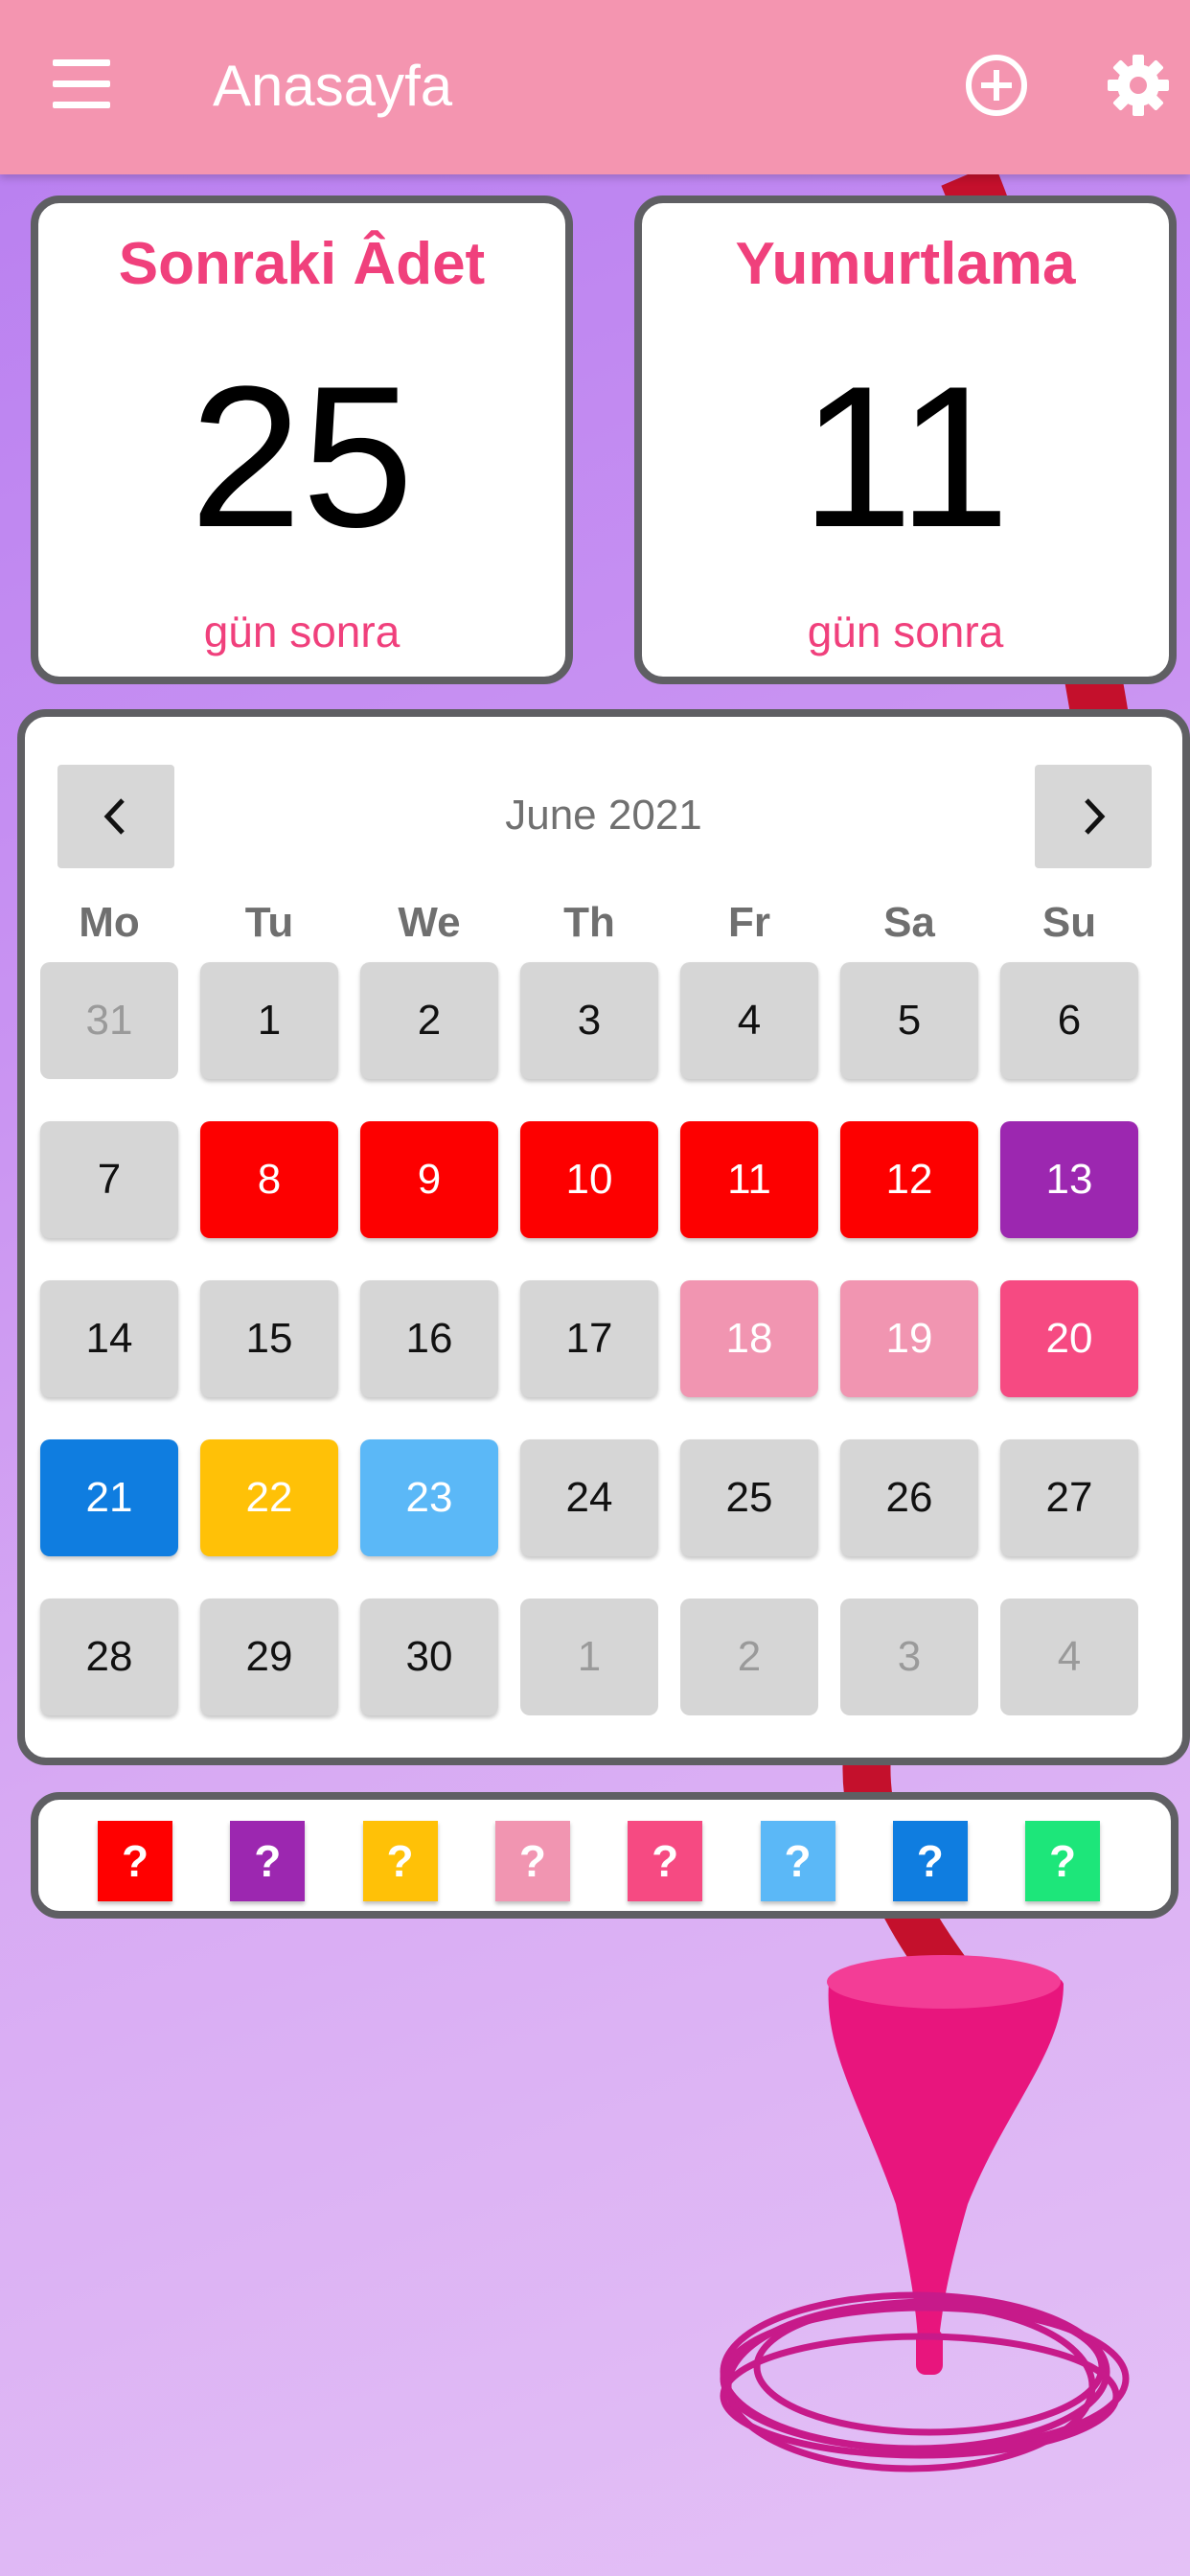  Describe the element at coordinates (605, 1855) in the screenshot. I see `color-legend: ????????` at that location.